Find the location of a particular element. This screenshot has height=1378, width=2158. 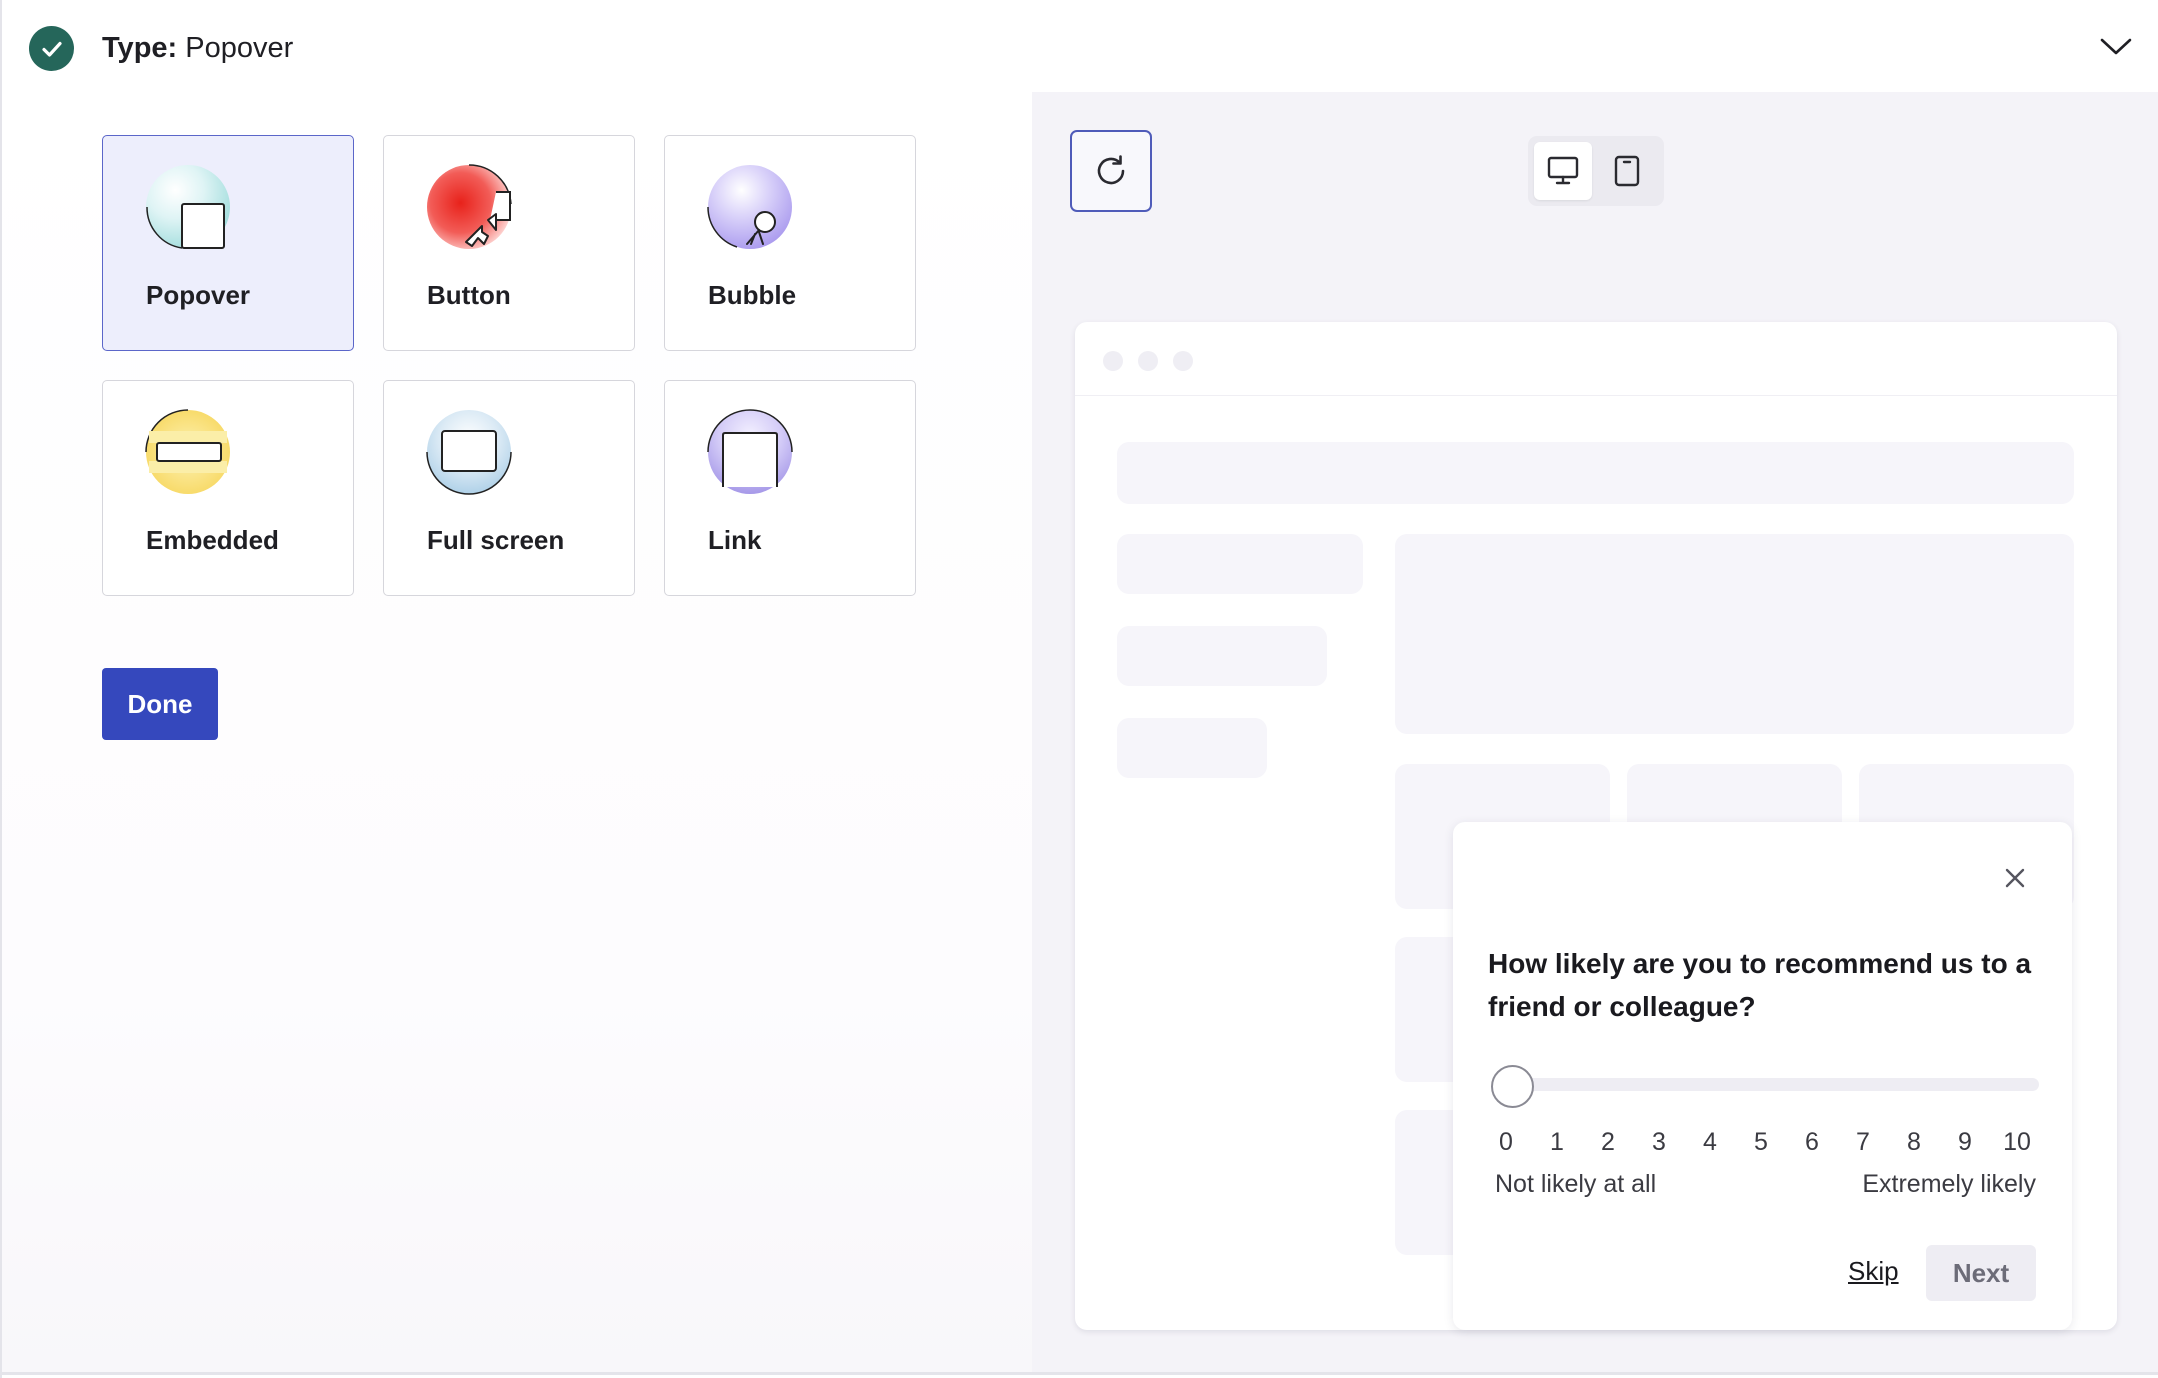

type-option-popover: Popover is located at coordinates (228, 243).